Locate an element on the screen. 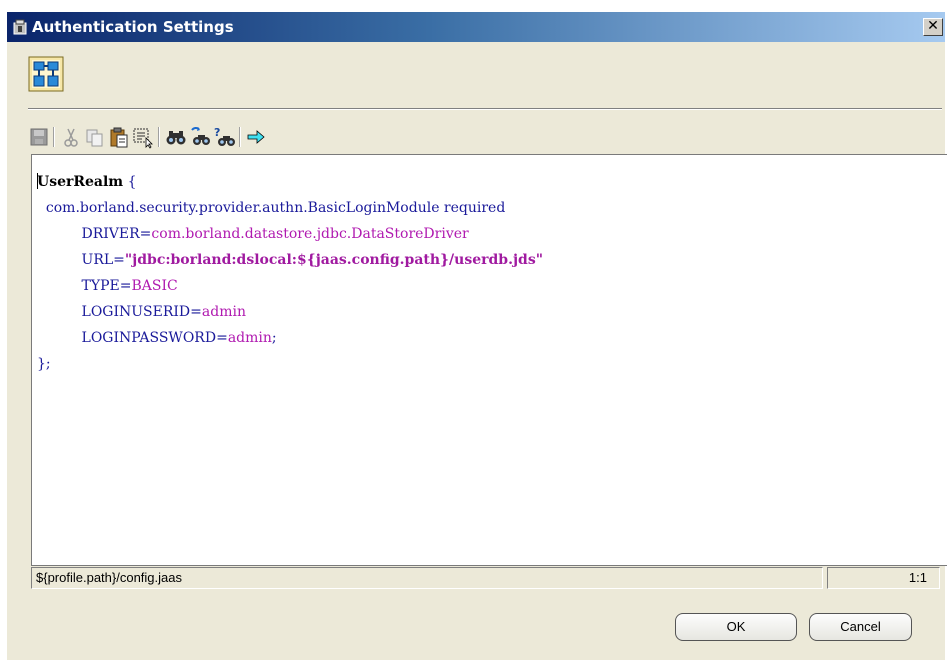  code-line: LOGINPASSWORD=admin; is located at coordinates (290, 338).